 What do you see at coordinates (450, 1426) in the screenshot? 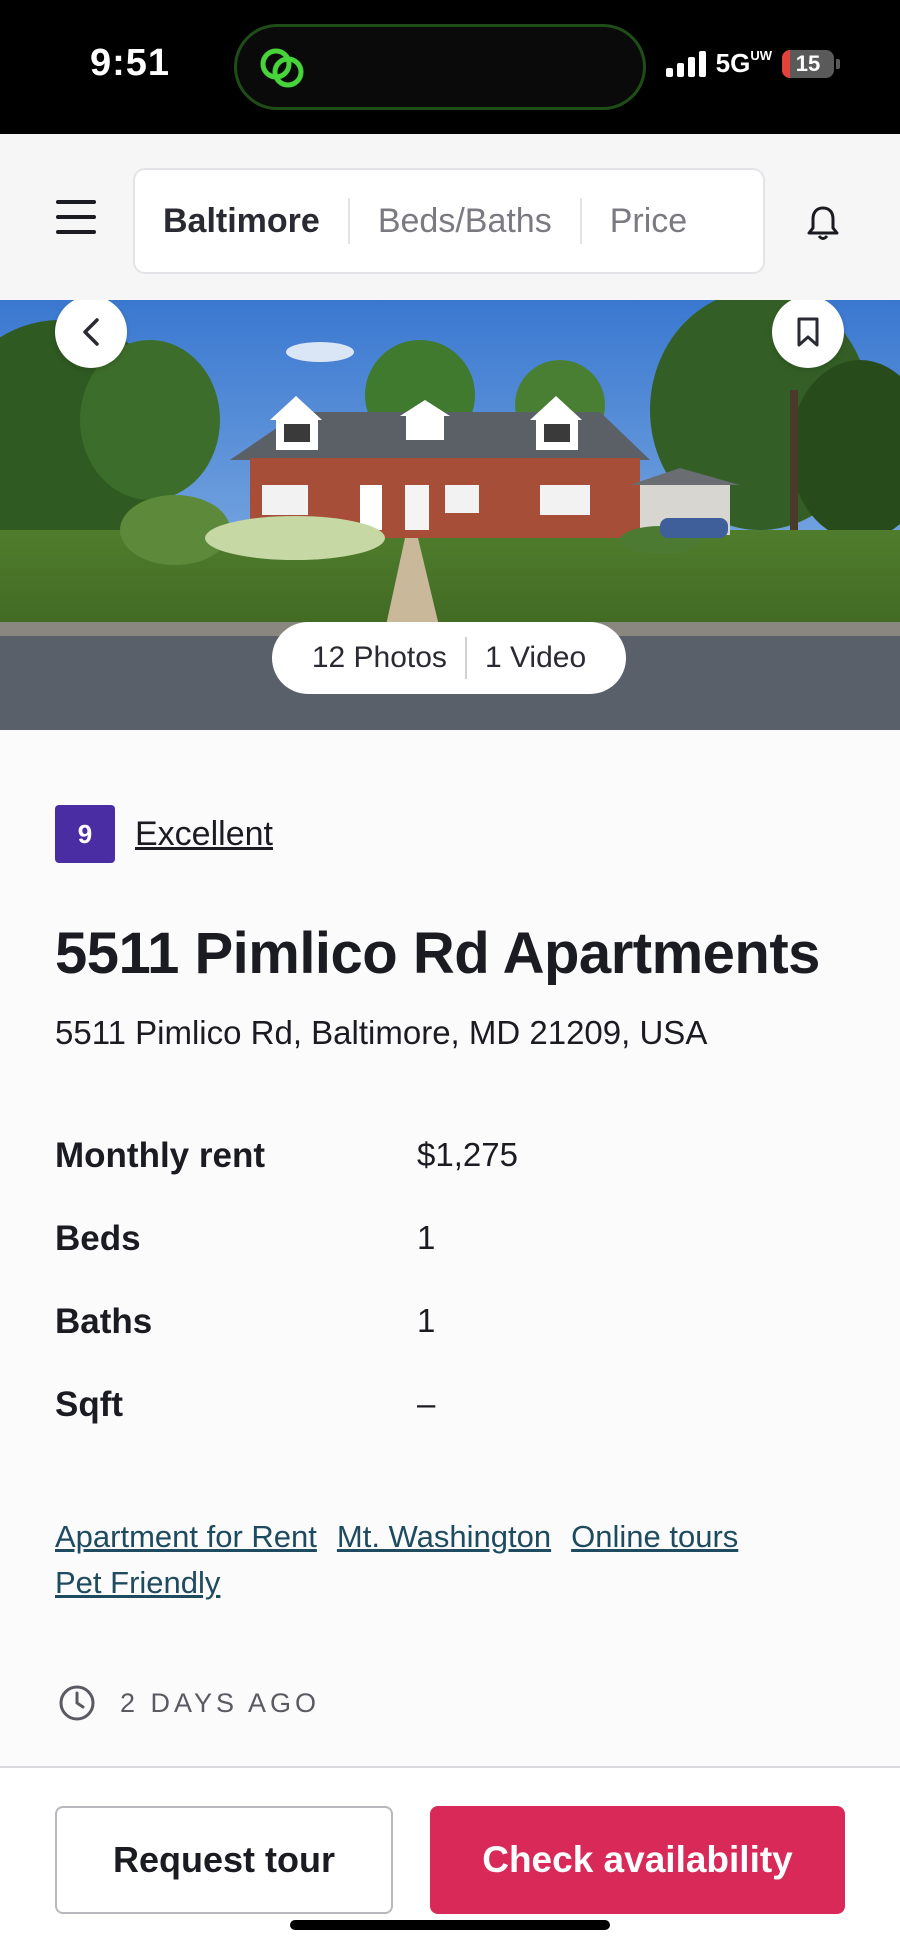
I see `fact-row-sqft: Sqft –` at bounding box center [450, 1426].